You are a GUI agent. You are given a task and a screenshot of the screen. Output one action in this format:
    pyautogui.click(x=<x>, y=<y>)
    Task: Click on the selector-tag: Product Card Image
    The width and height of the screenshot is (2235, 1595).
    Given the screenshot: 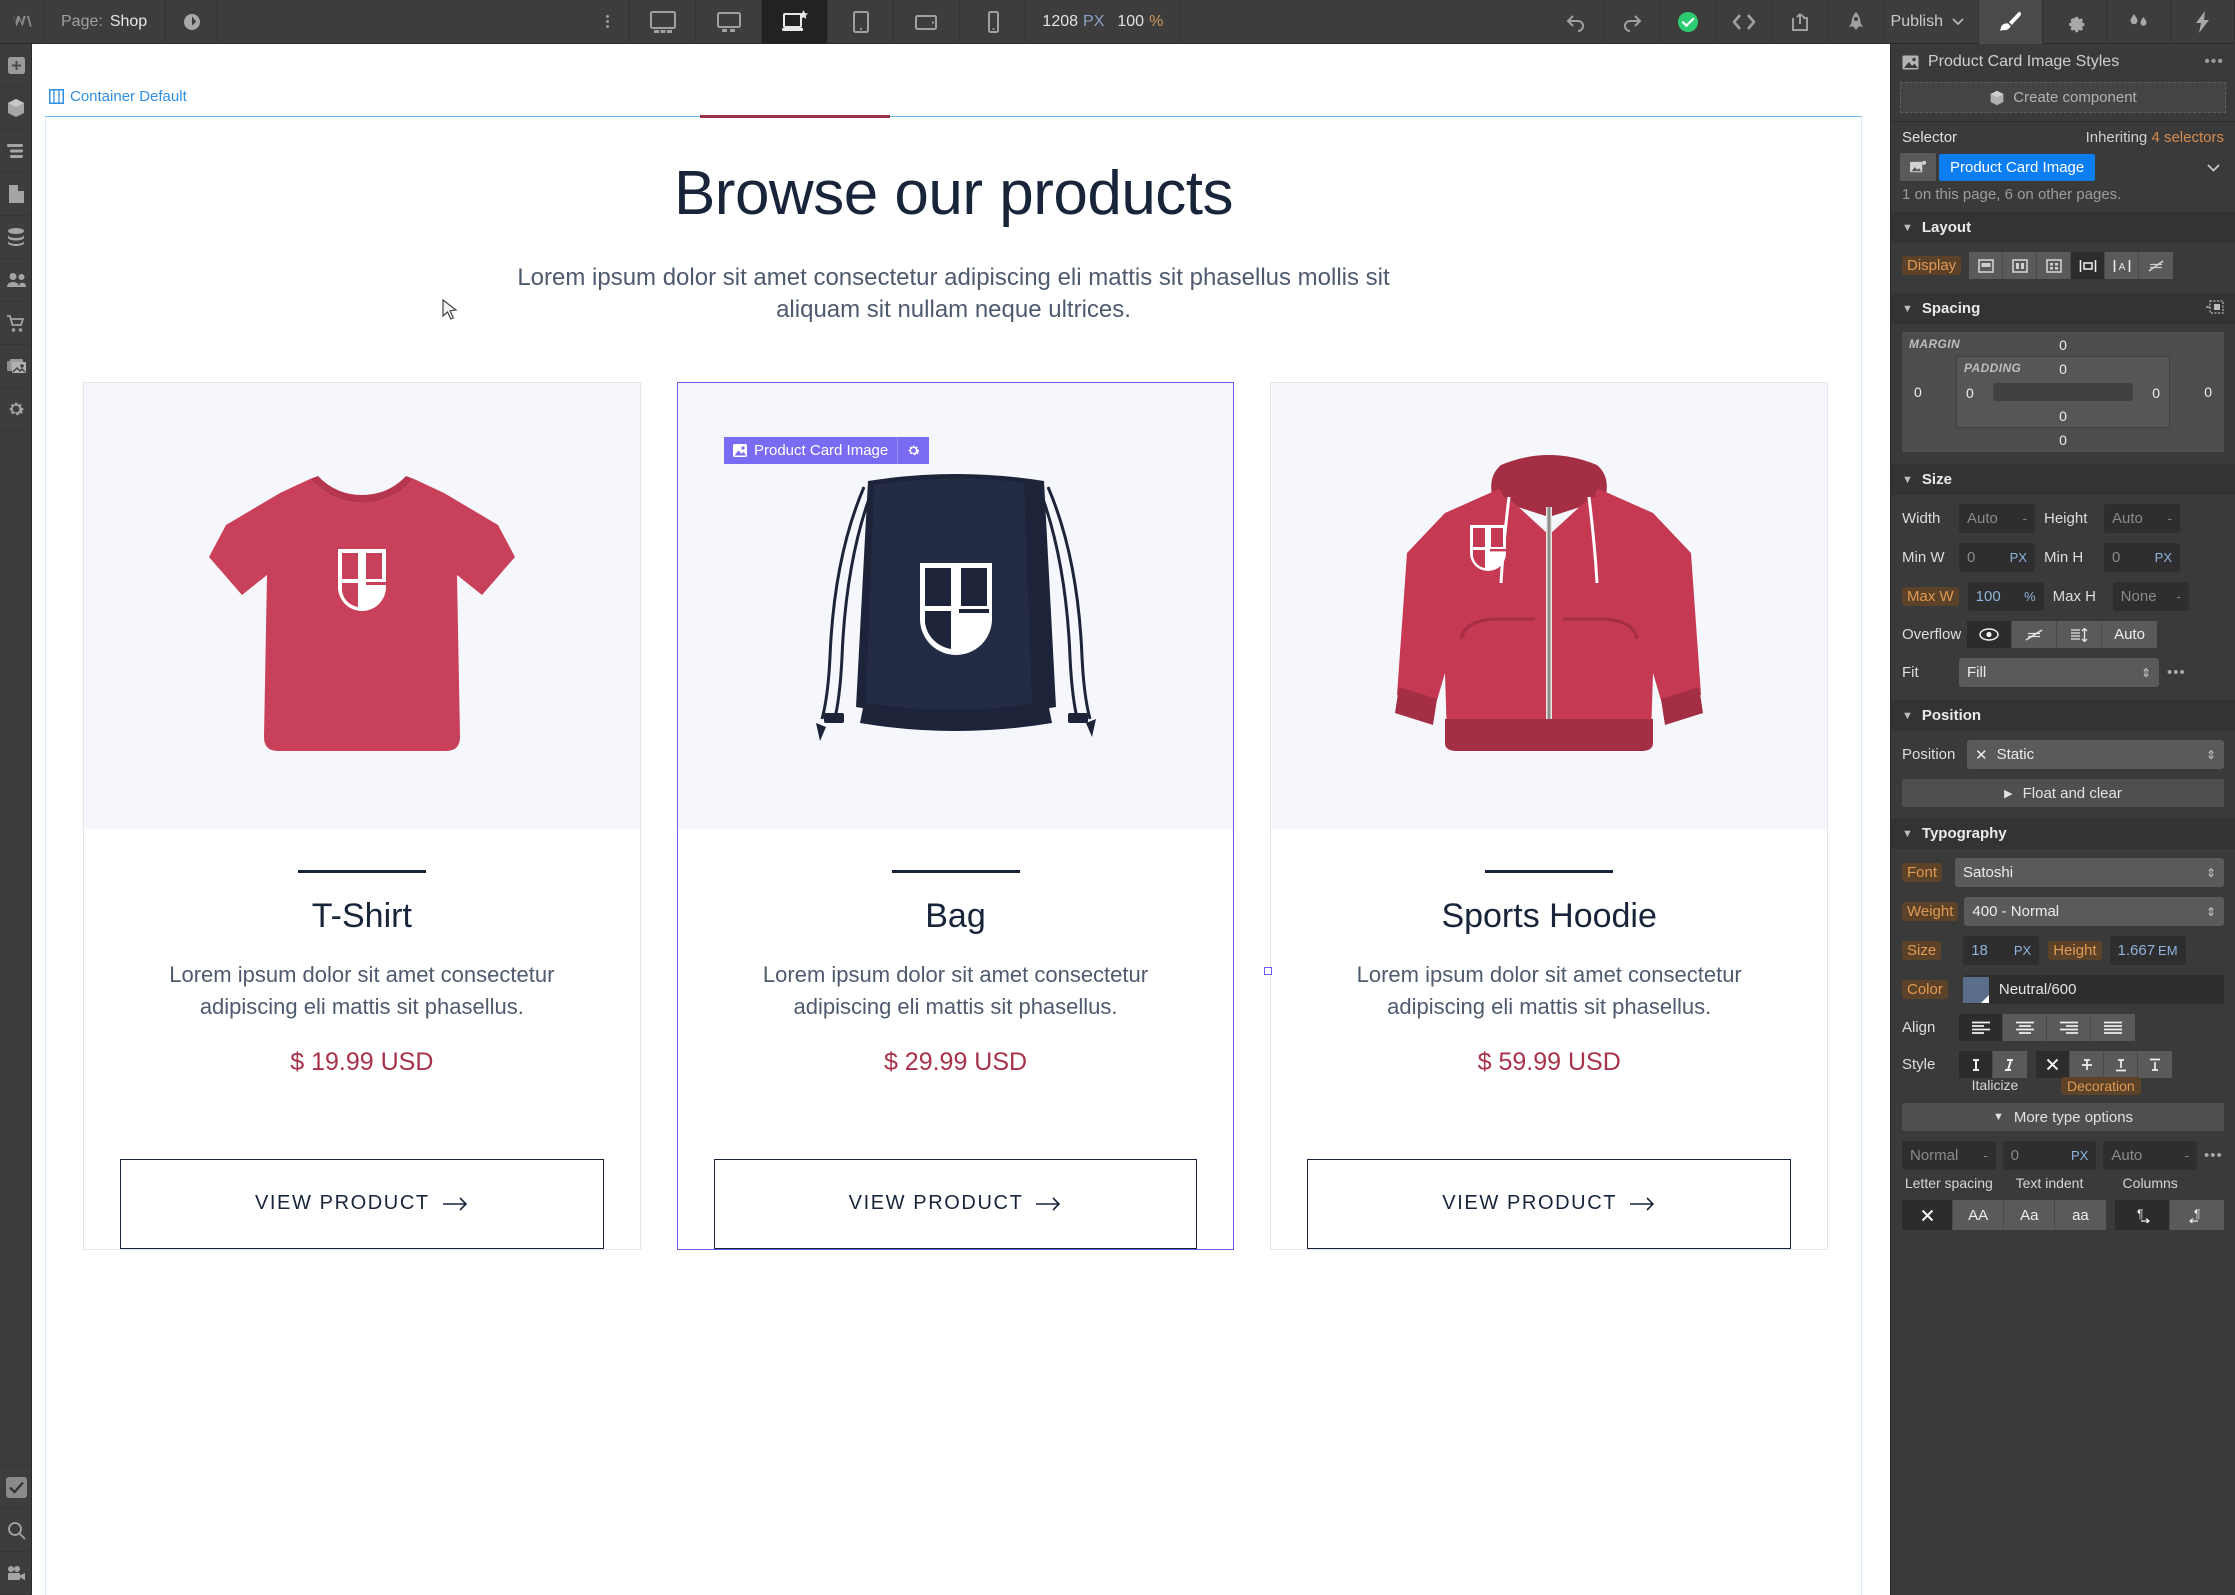 What is the action you would take?
    pyautogui.click(x=2017, y=167)
    